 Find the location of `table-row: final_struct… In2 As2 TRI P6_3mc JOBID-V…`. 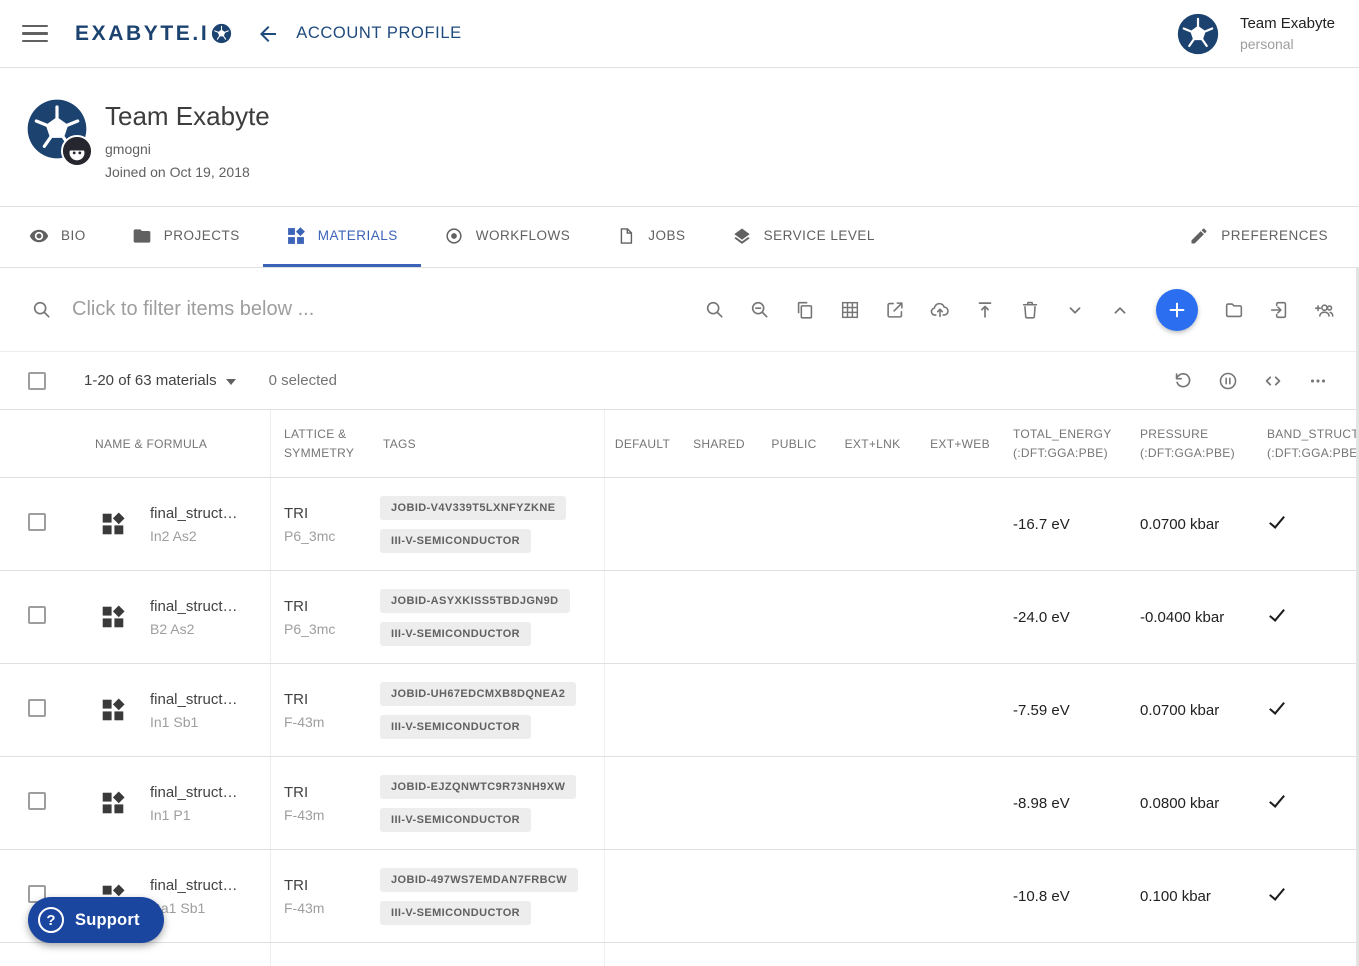

table-row: final_struct… In2 As2 TRI P6_3mc JOBID-V… is located at coordinates (679, 524).